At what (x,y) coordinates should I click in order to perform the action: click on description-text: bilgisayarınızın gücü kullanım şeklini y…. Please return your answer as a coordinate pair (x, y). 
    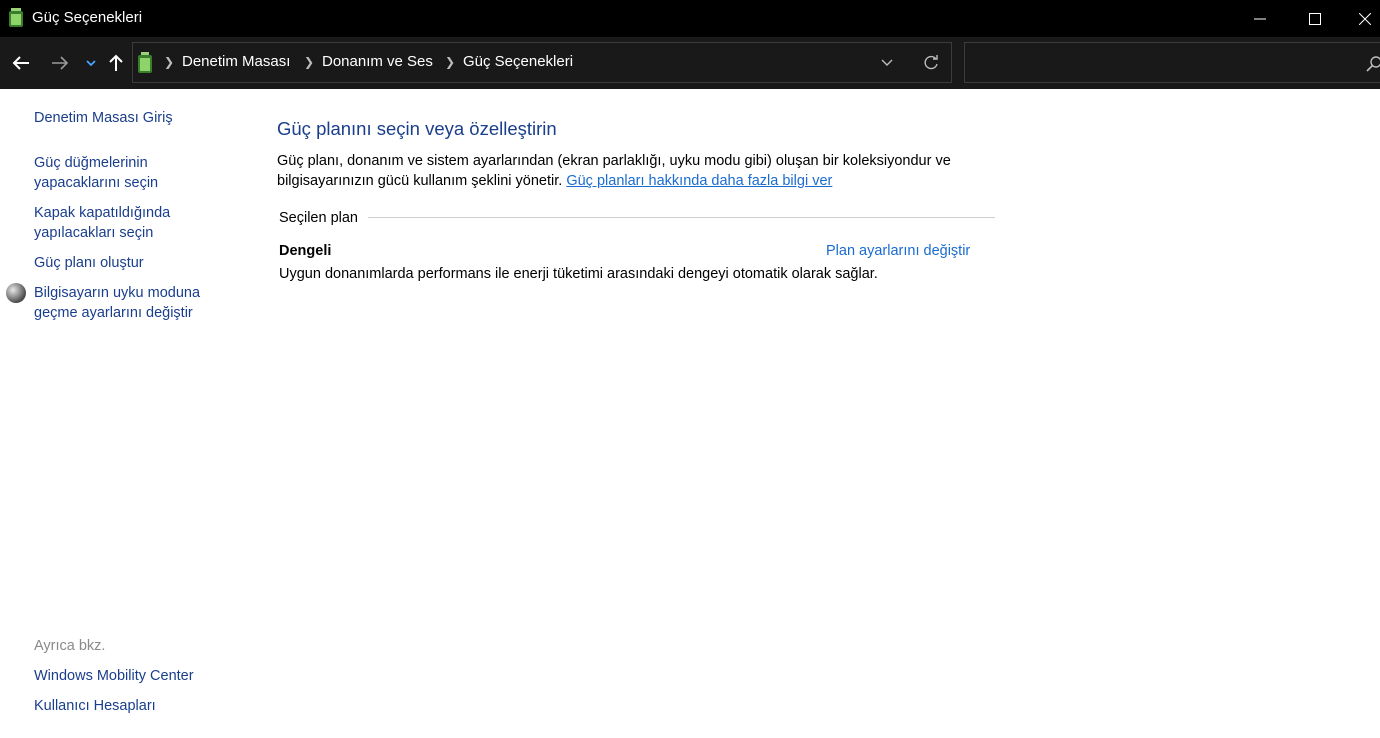
    Looking at the image, I should click on (420, 181).